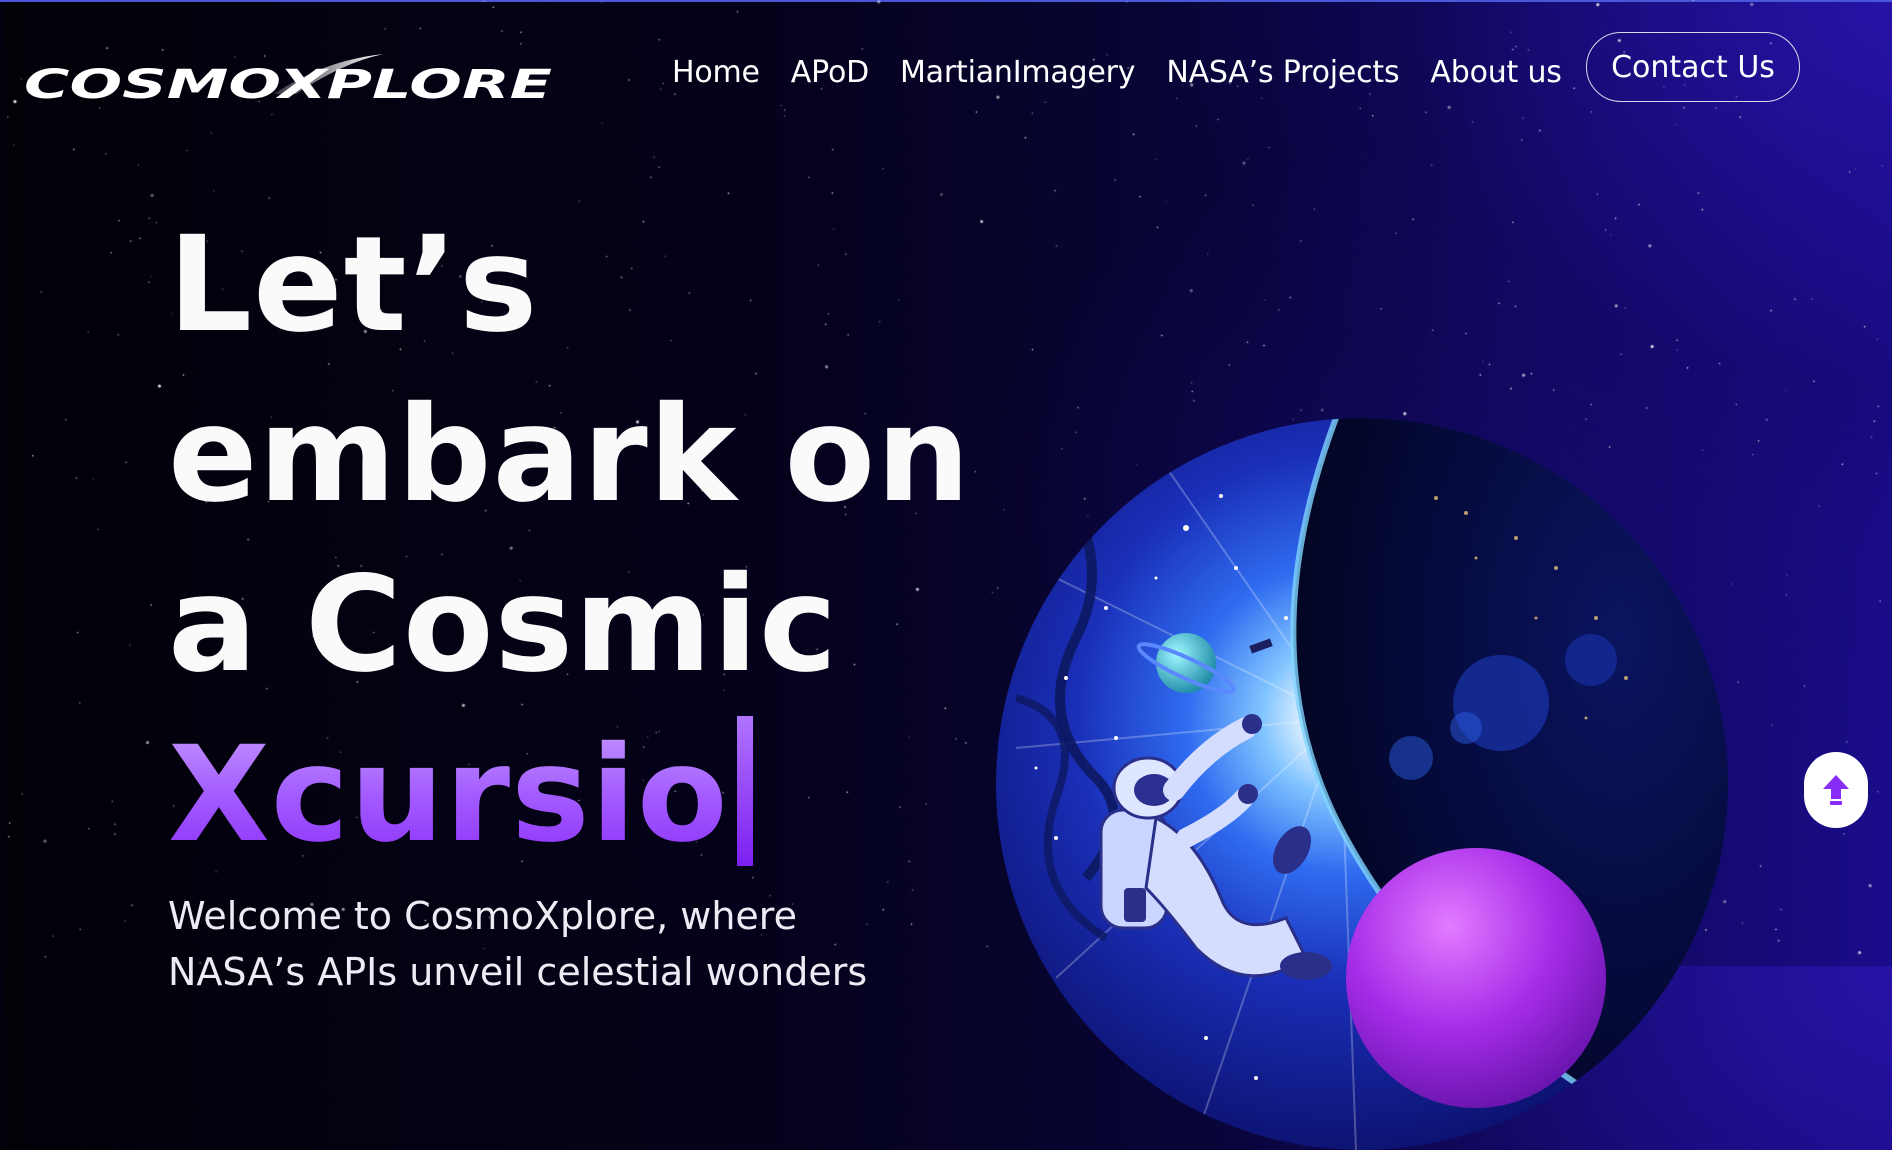 Image resolution: width=1892 pixels, height=1150 pixels. I want to click on hero-line-2: embark on, so click(570, 455).